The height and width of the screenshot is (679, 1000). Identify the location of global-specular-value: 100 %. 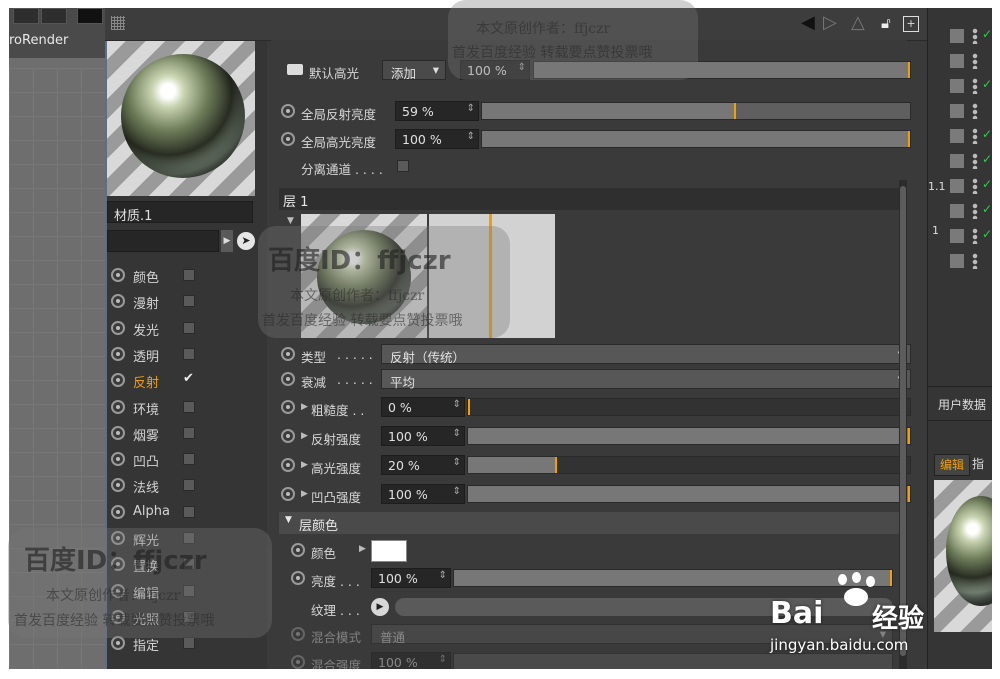
(437, 139).